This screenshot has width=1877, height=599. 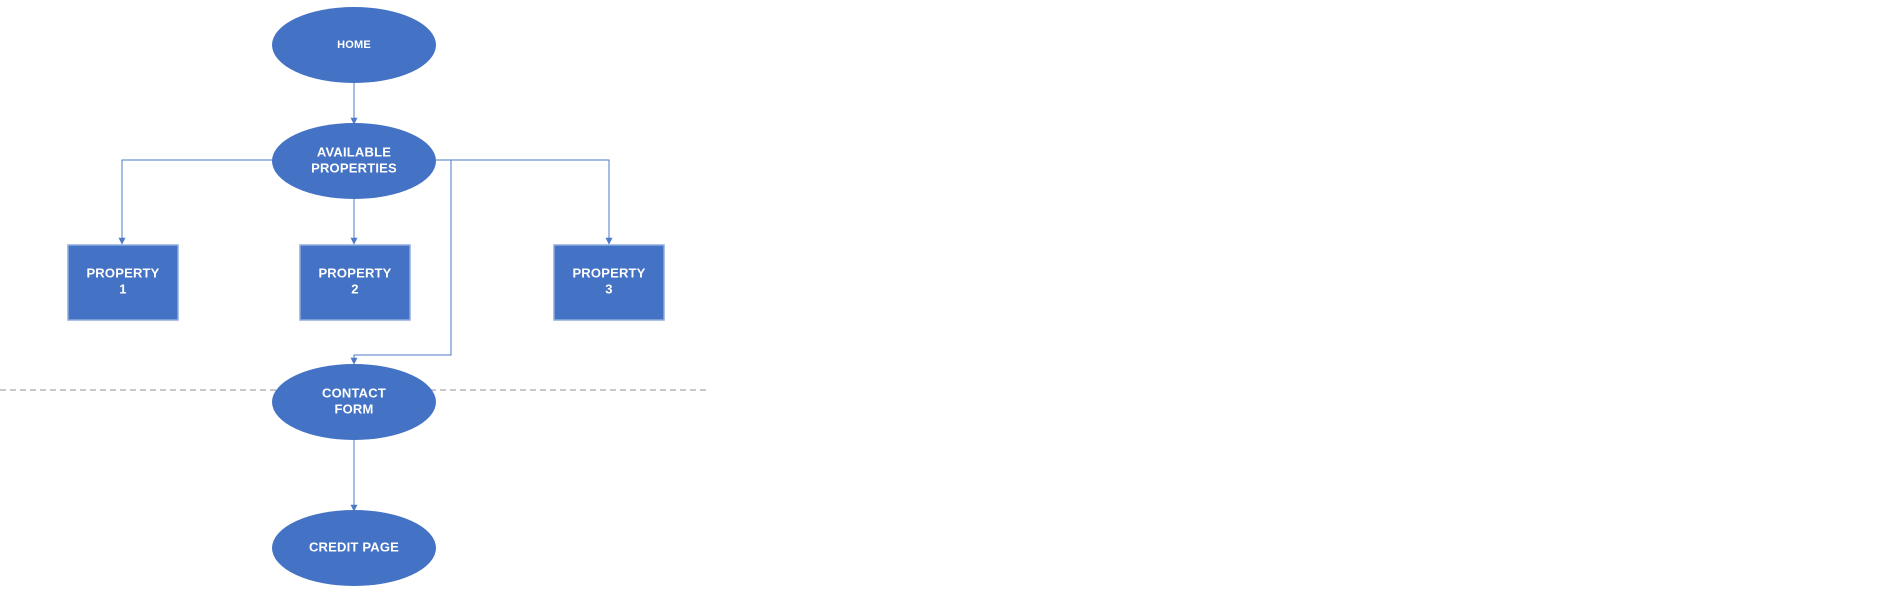 I want to click on node-available-properties-label-line-1: AVAILABLE, so click(x=354, y=151).